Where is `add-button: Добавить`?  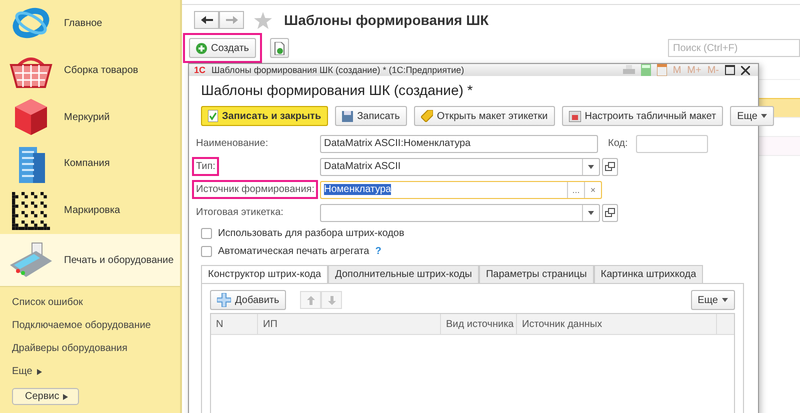
add-button: Добавить is located at coordinates (248, 300).